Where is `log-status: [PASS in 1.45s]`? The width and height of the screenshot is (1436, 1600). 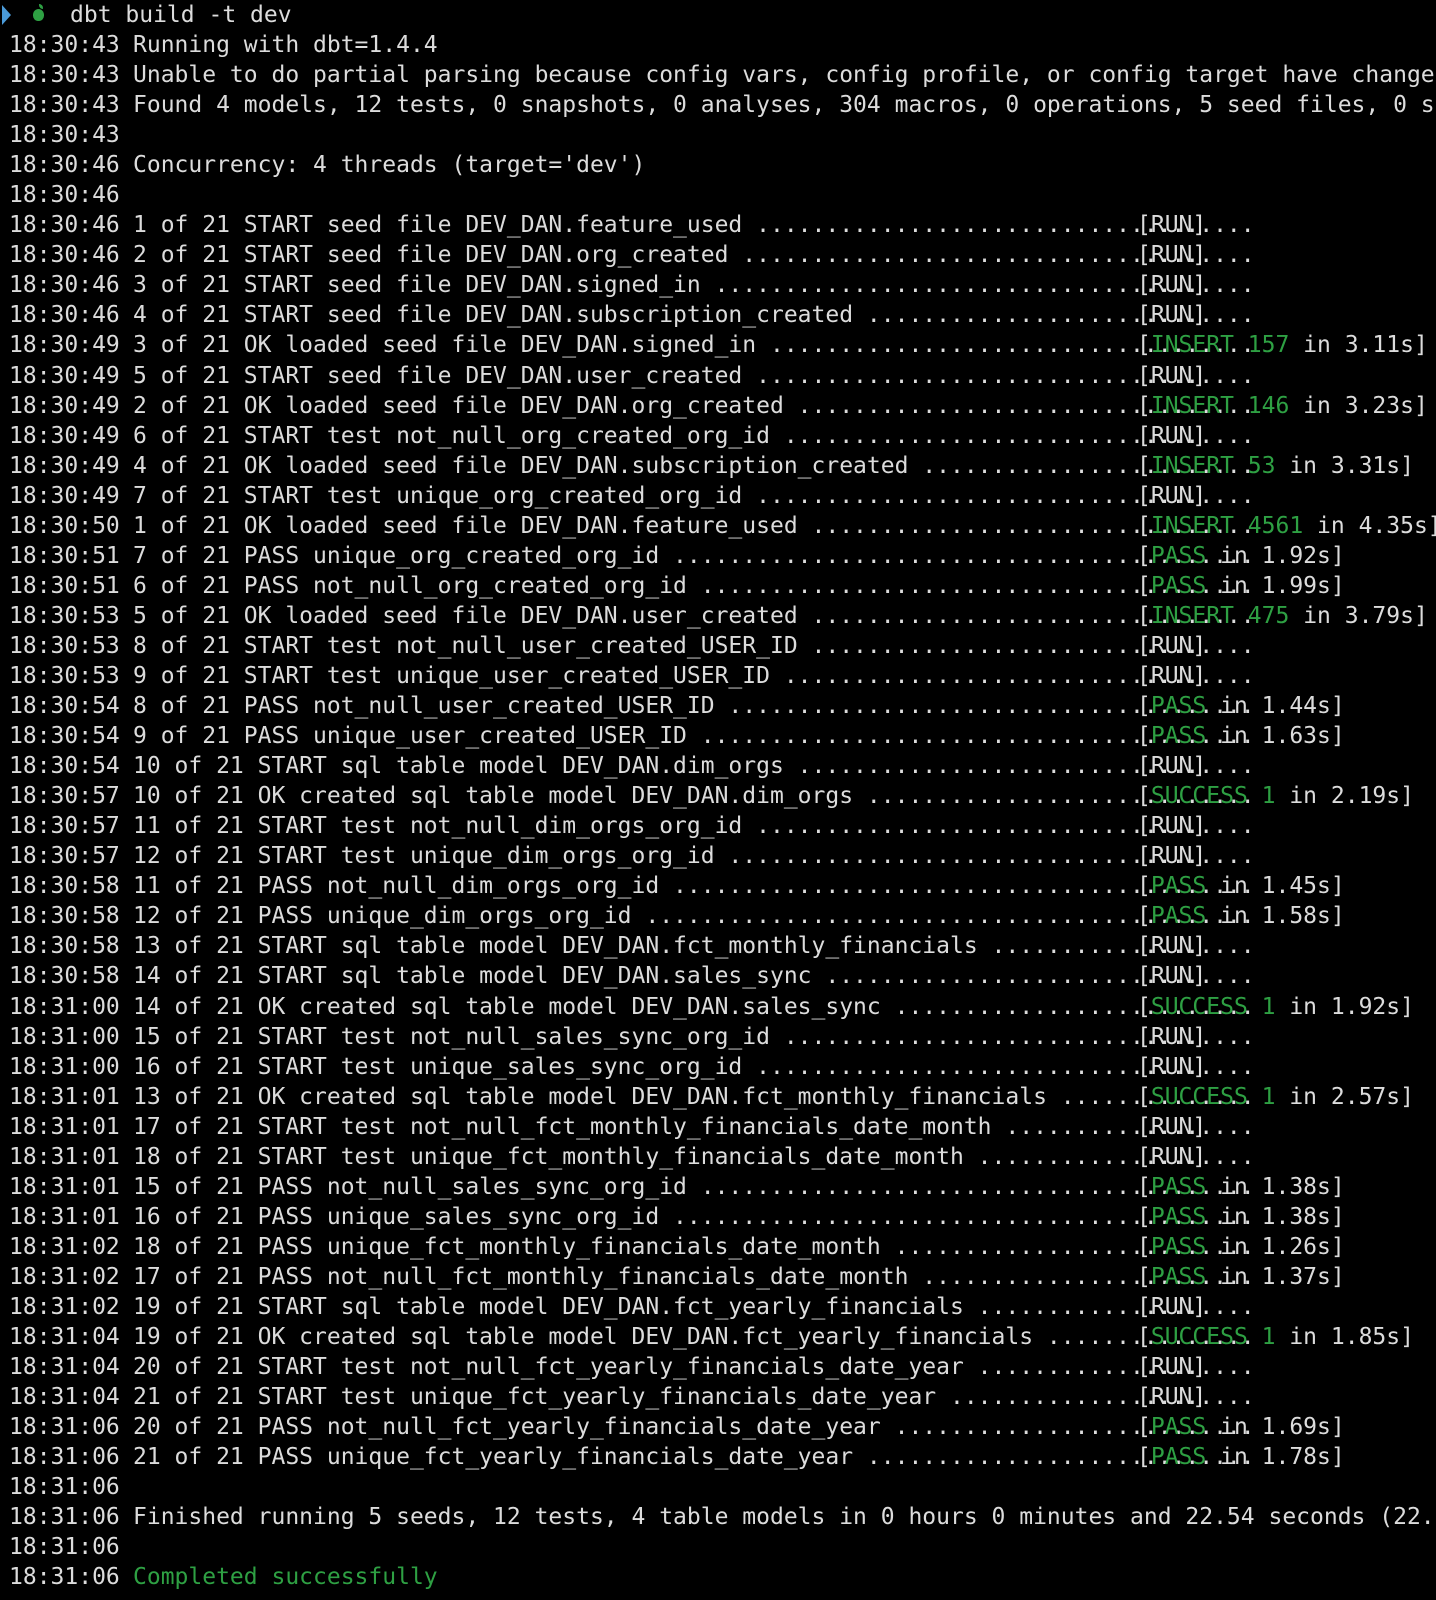 log-status: [PASS in 1.45s] is located at coordinates (1241, 886).